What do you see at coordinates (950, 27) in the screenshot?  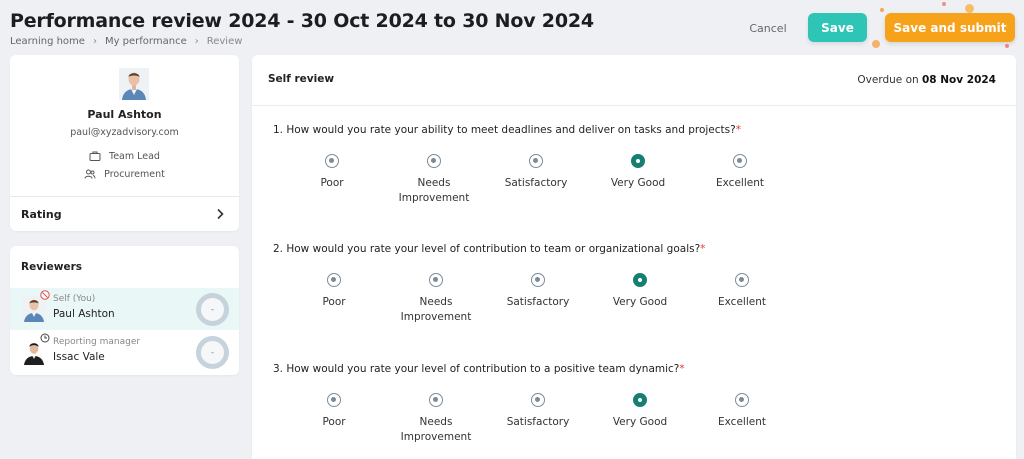 I see `save-and-submit-button: Save and submit` at bounding box center [950, 27].